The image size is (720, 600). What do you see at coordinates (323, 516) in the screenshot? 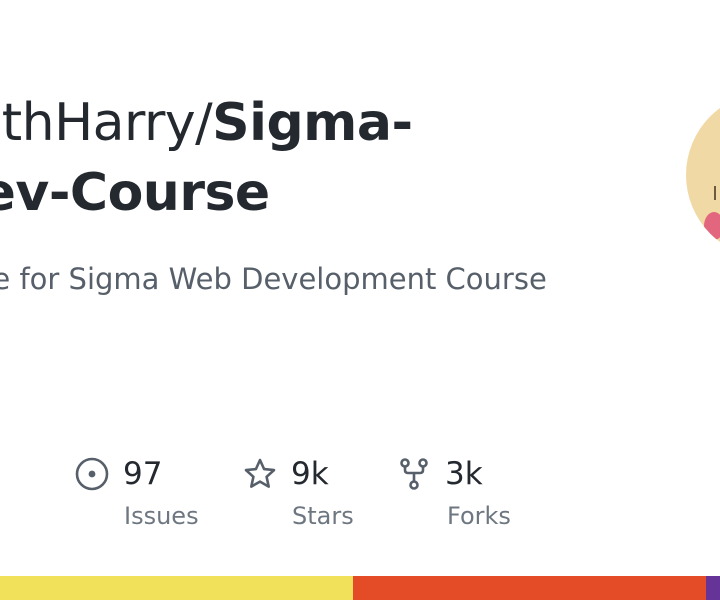
I see `stat-label-stars: Stars` at bounding box center [323, 516].